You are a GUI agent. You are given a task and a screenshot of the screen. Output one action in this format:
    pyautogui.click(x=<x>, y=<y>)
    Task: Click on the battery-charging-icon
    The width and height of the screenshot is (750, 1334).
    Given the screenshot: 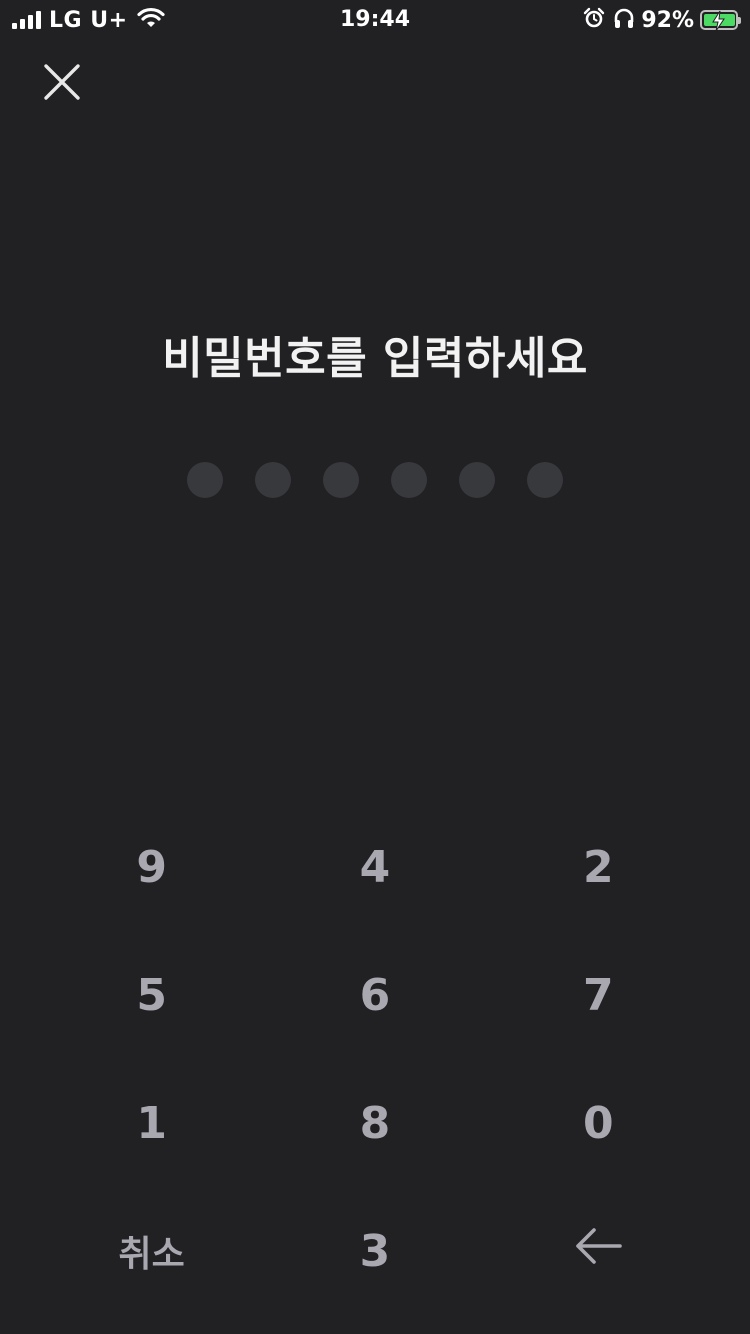 What is the action you would take?
    pyautogui.click(x=720, y=21)
    